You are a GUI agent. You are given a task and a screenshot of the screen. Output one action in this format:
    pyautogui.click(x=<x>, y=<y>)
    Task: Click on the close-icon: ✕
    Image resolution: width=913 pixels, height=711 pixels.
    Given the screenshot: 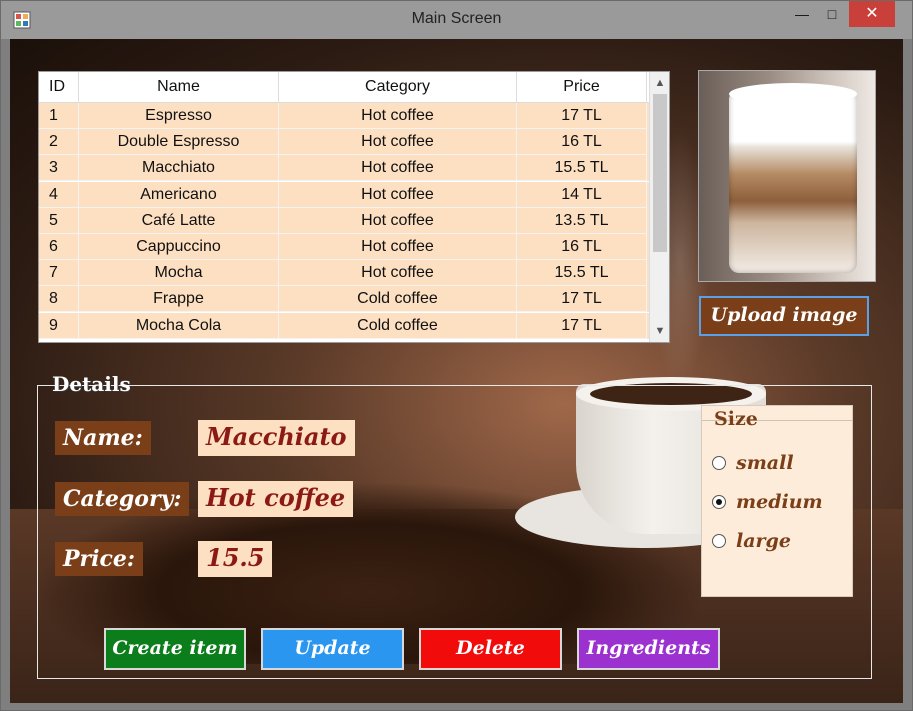 What is the action you would take?
    pyautogui.click(x=872, y=14)
    